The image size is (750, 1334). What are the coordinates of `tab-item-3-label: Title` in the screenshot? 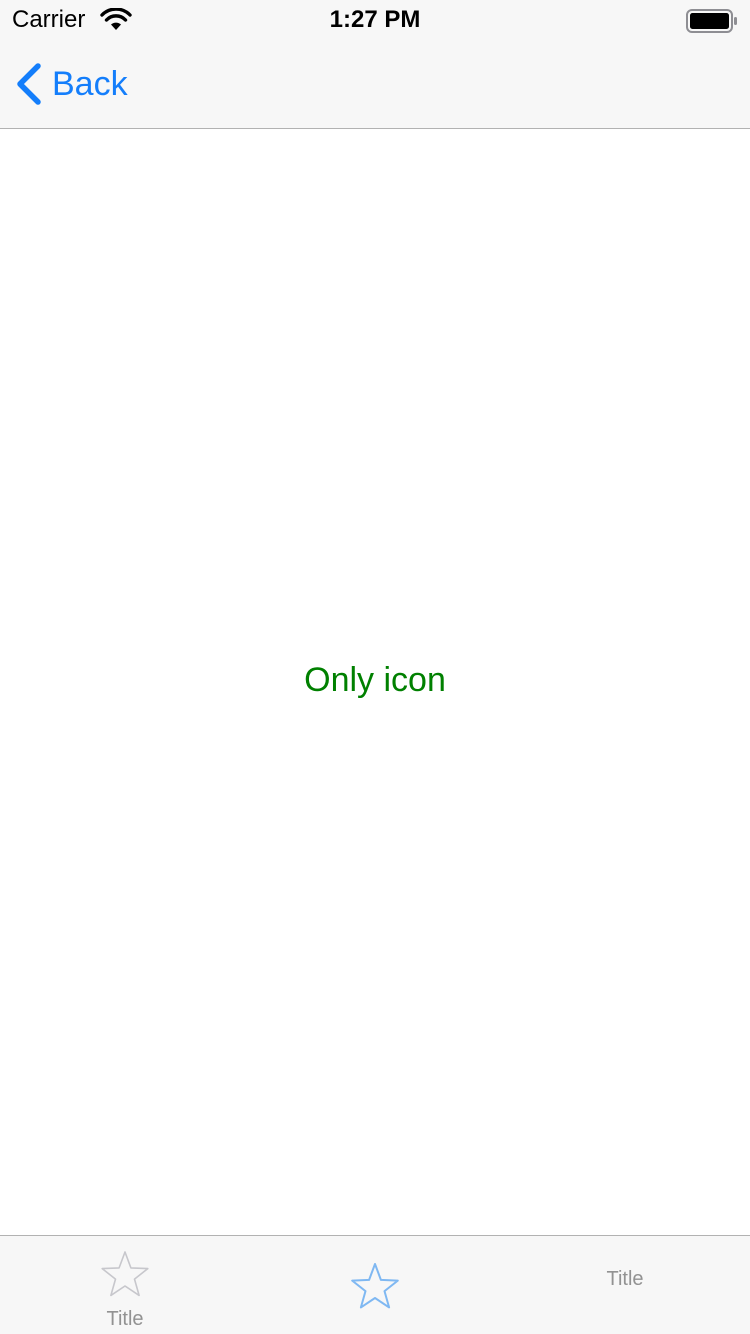 It's located at (625, 1279).